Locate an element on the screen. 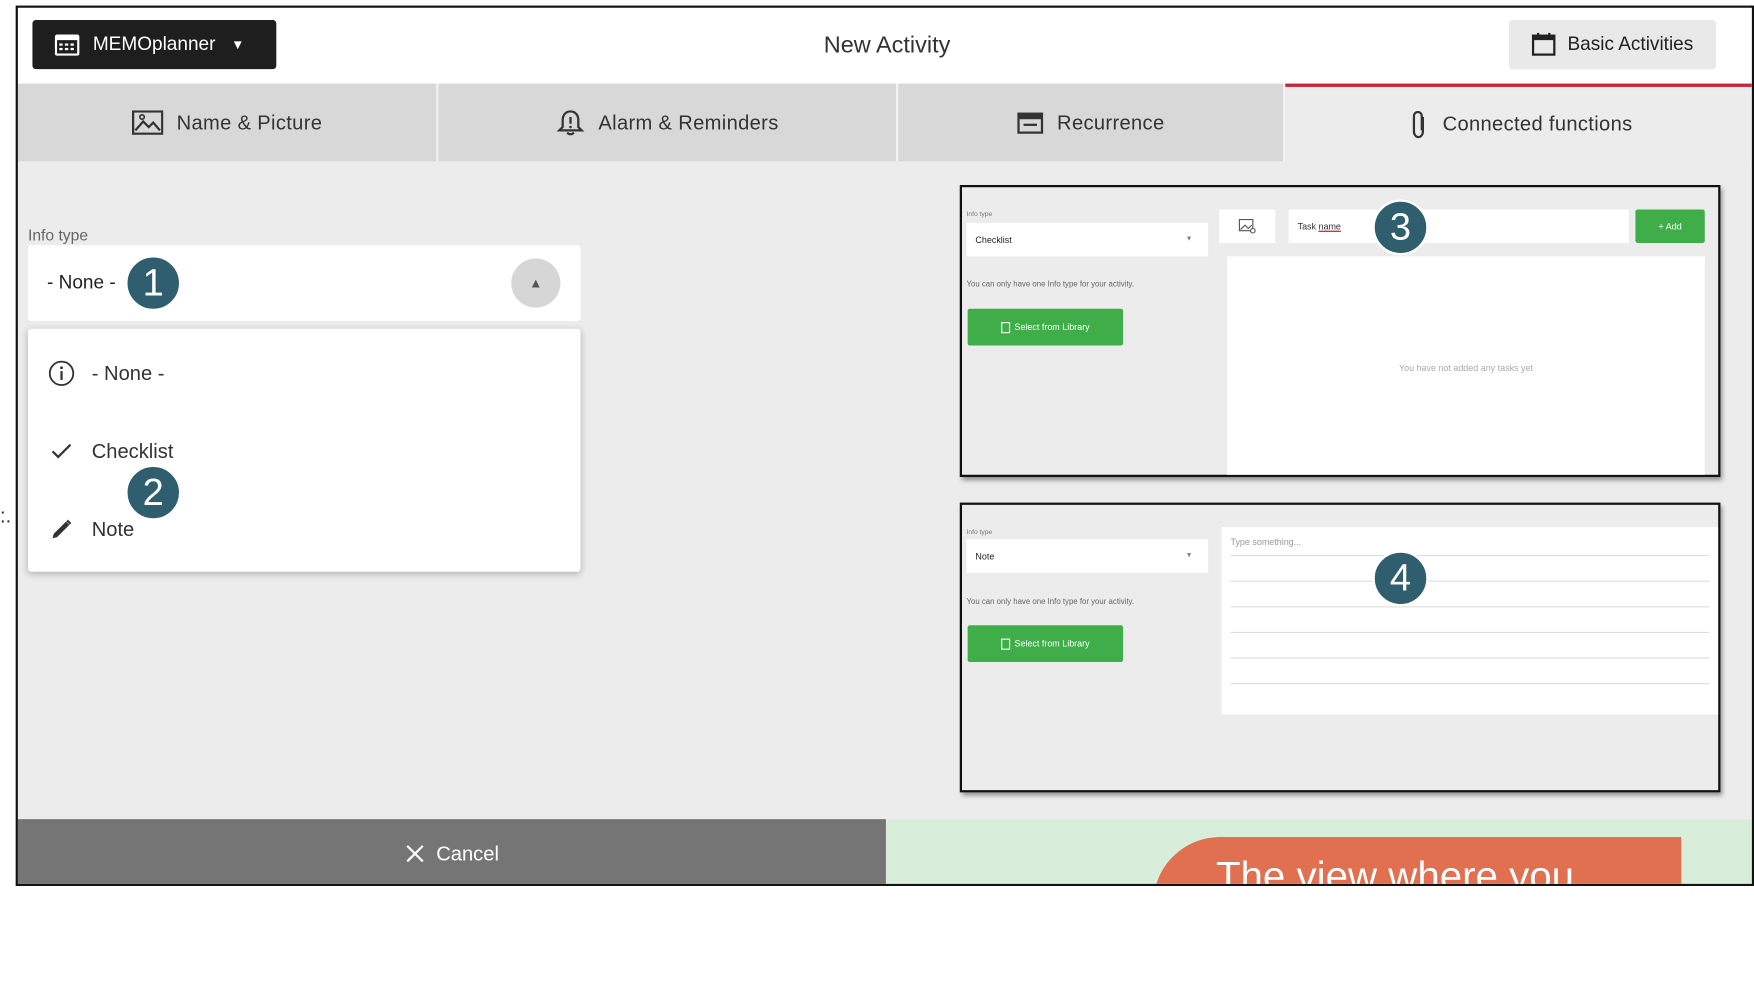 The width and height of the screenshot is (1754, 991). tab-label: Name & Picture is located at coordinates (249, 122).